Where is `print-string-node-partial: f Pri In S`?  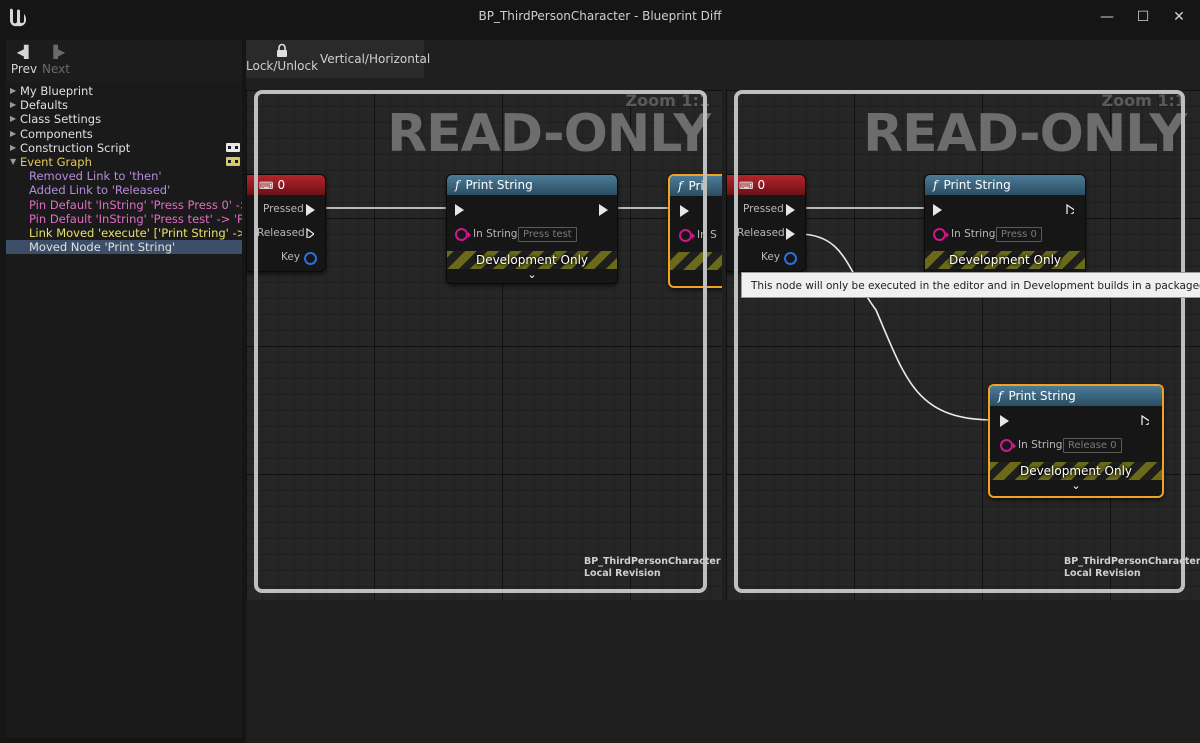 print-string-node-partial: f Pri In S is located at coordinates (695, 231).